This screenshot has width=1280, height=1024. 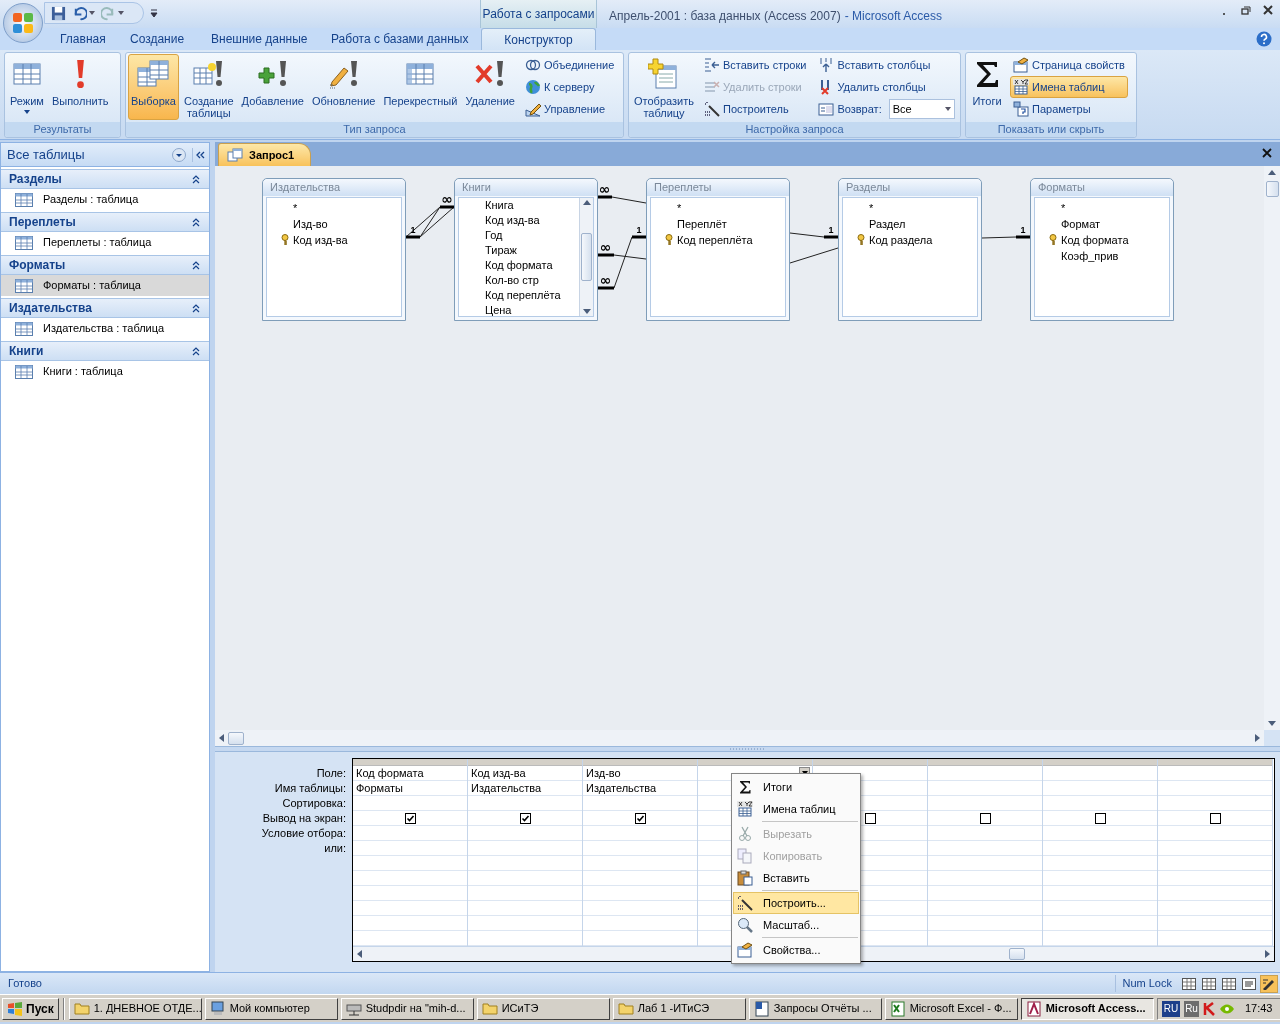 What do you see at coordinates (523, 296) in the screenshot?
I see `field-name: Код переплёта` at bounding box center [523, 296].